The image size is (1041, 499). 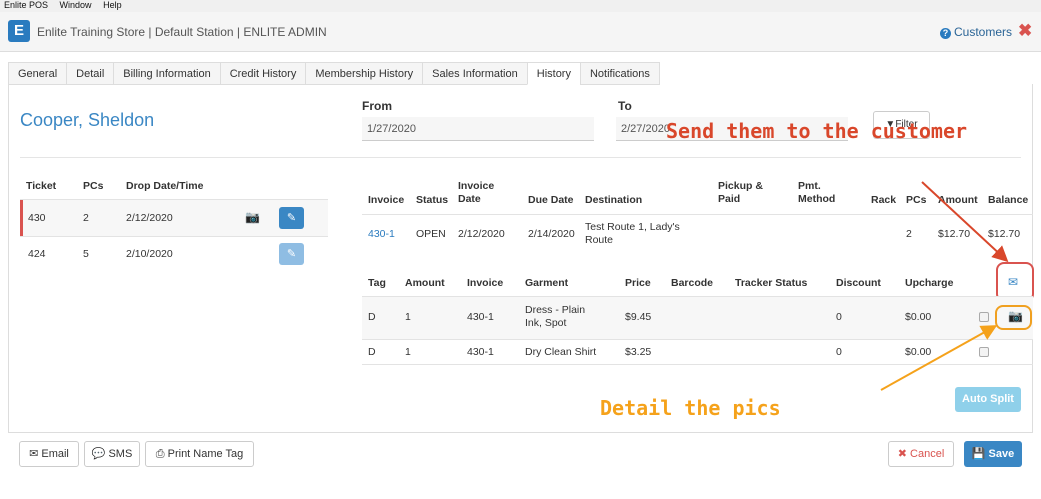 I want to click on print-label: Print Name Tag, so click(x=205, y=454).